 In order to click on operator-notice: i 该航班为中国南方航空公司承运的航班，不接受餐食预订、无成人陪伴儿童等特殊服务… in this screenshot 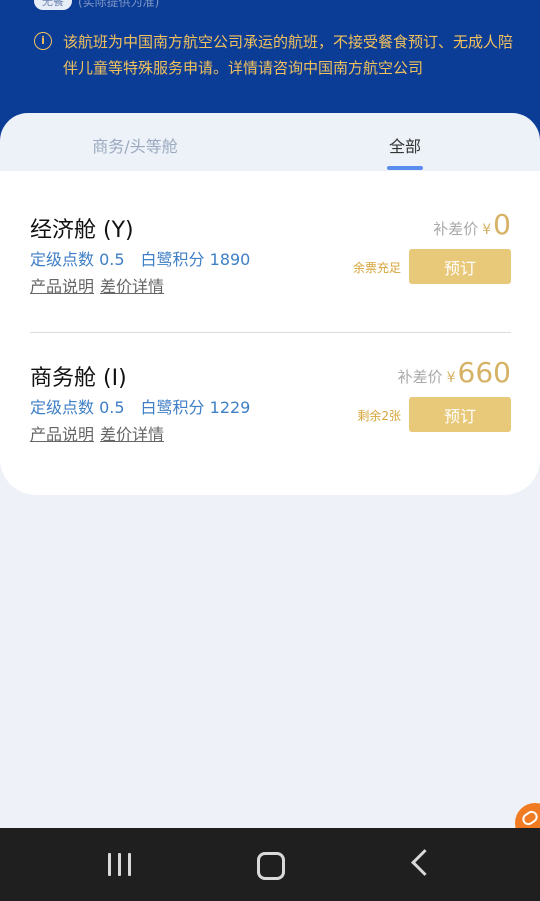, I will do `click(274, 55)`.